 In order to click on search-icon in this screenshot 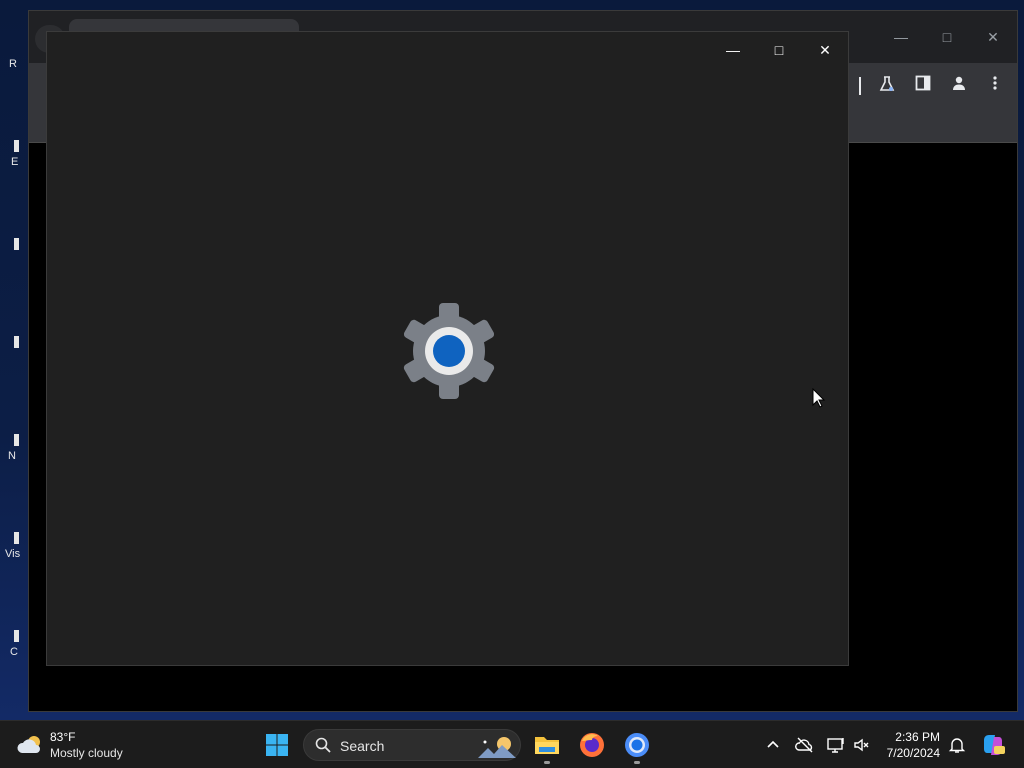, I will do `click(323, 745)`.